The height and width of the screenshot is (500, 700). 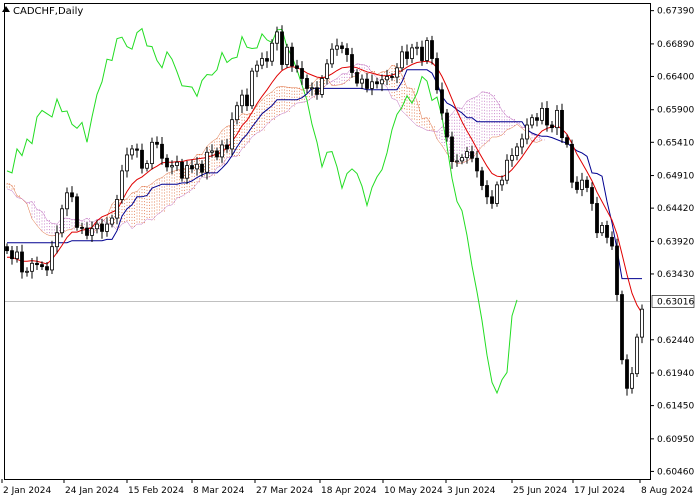 What do you see at coordinates (675, 45) in the screenshot?
I see `y-tick-label: 0.66890` at bounding box center [675, 45].